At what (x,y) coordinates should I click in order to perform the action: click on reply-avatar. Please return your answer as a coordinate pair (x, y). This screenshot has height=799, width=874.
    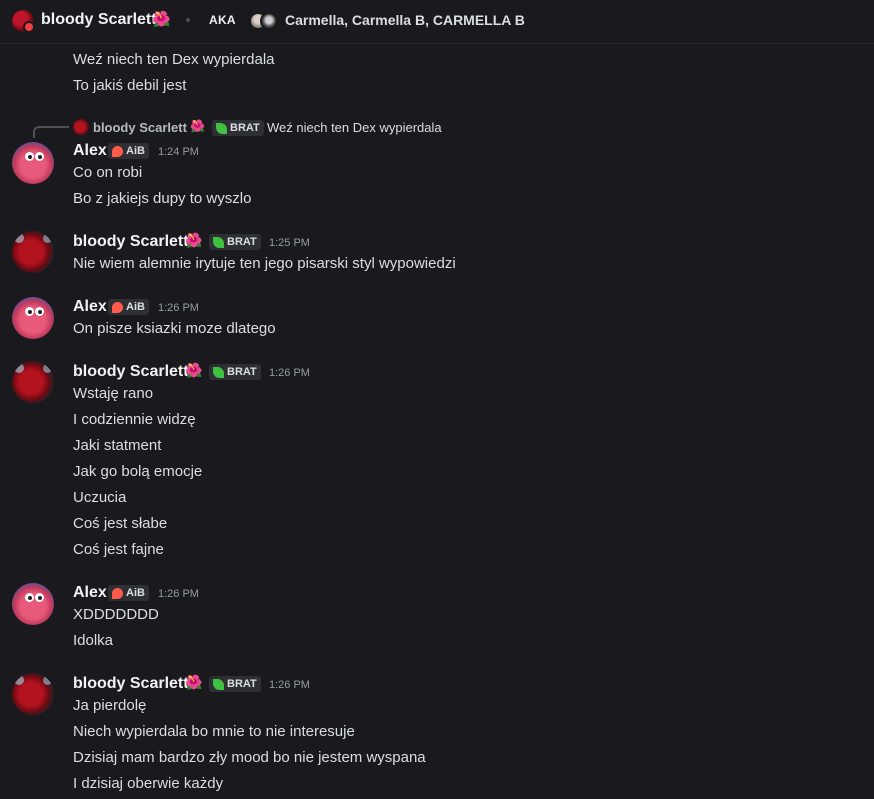
    Looking at the image, I should click on (81, 127).